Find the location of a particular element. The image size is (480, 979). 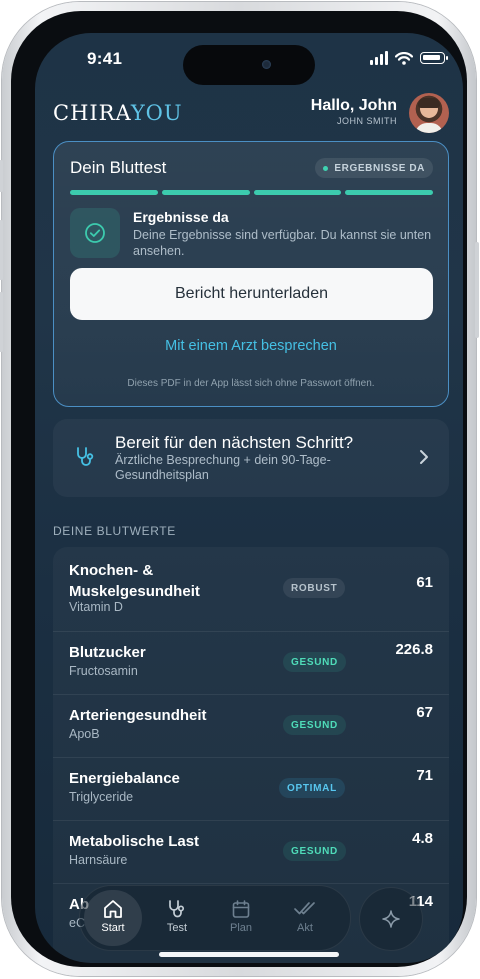

tab-akt: Akt is located at coordinates (305, 918).